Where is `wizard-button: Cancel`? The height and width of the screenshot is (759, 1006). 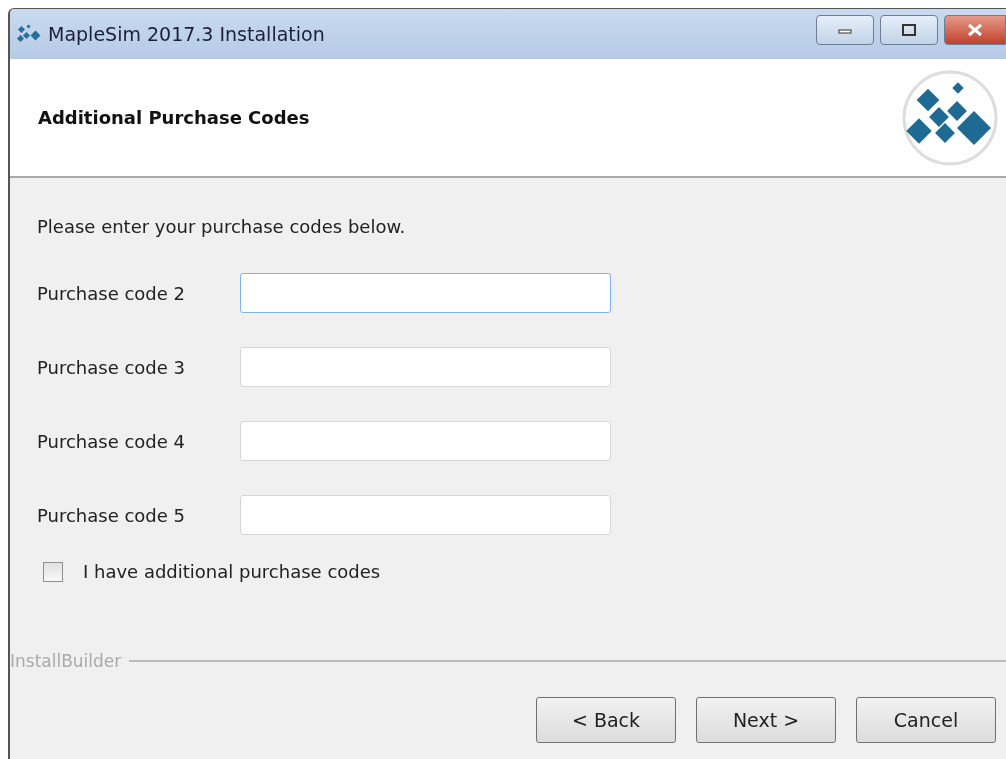 wizard-button: Cancel is located at coordinates (926, 720).